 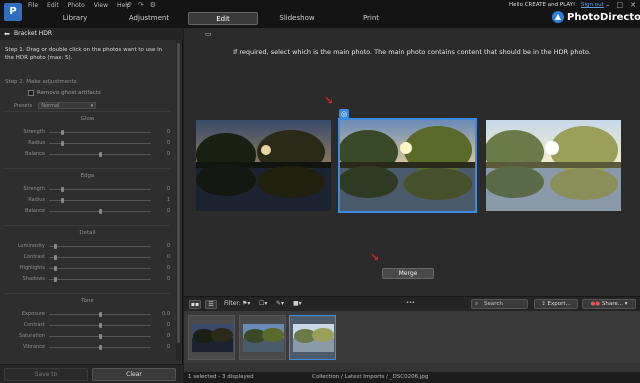 I want to click on slider-row: Shadows 0, so click(x=87, y=280).